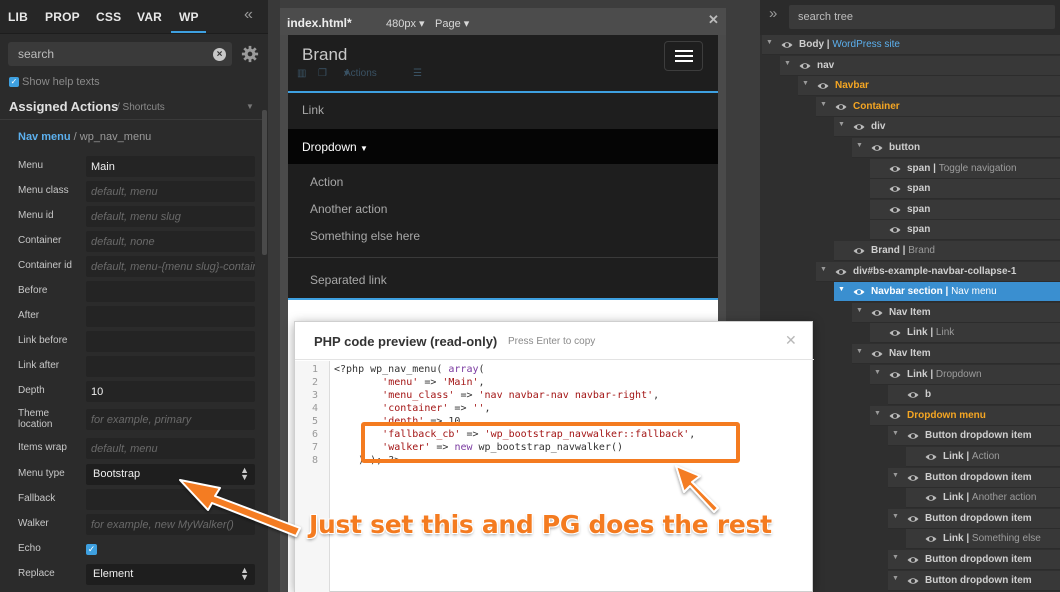  What do you see at coordinates (452, 23) in the screenshot?
I see `page-dropdown: Page ▾` at bounding box center [452, 23].